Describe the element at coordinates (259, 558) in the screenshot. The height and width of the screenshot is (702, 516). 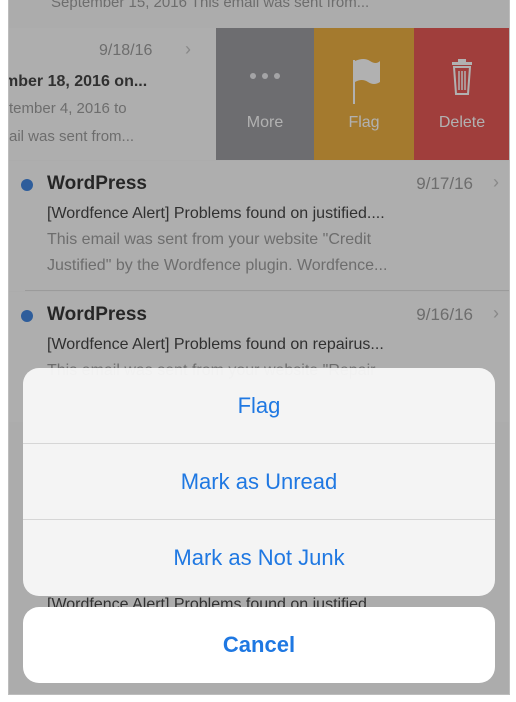
I see `mark-as-not-junk-option: Mark as Not Junk` at that location.